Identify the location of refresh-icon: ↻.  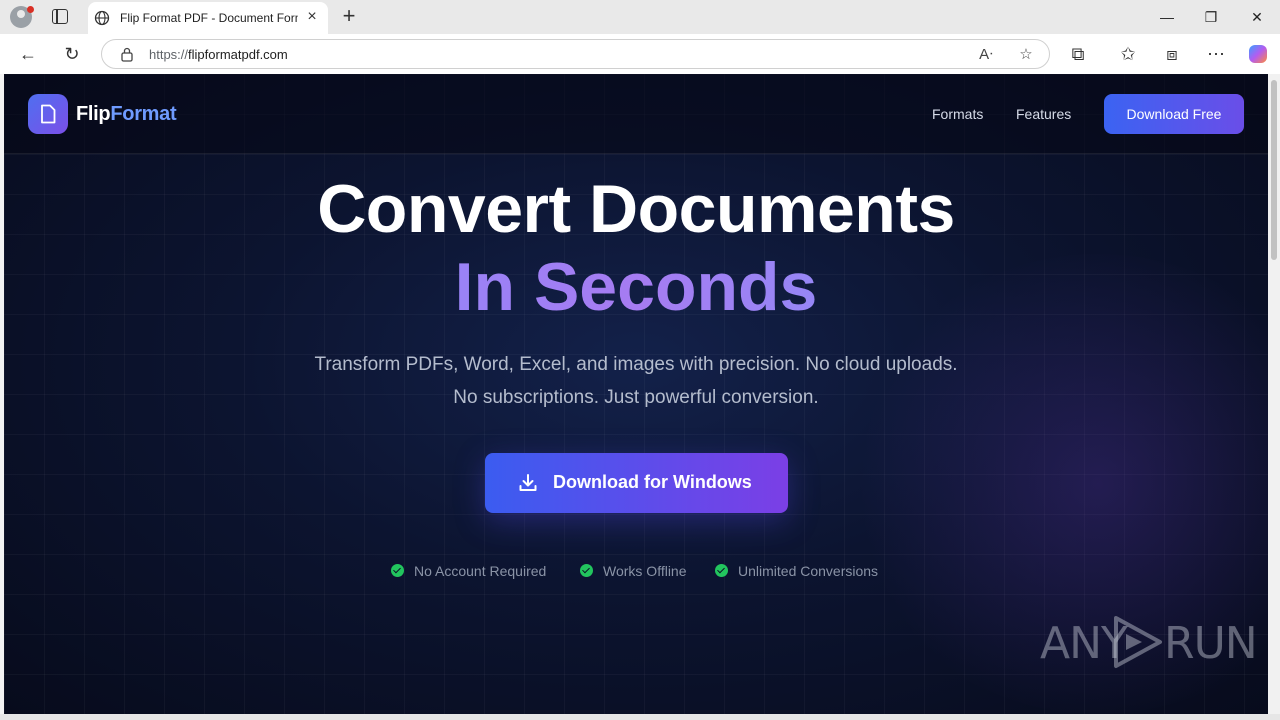
(72, 54).